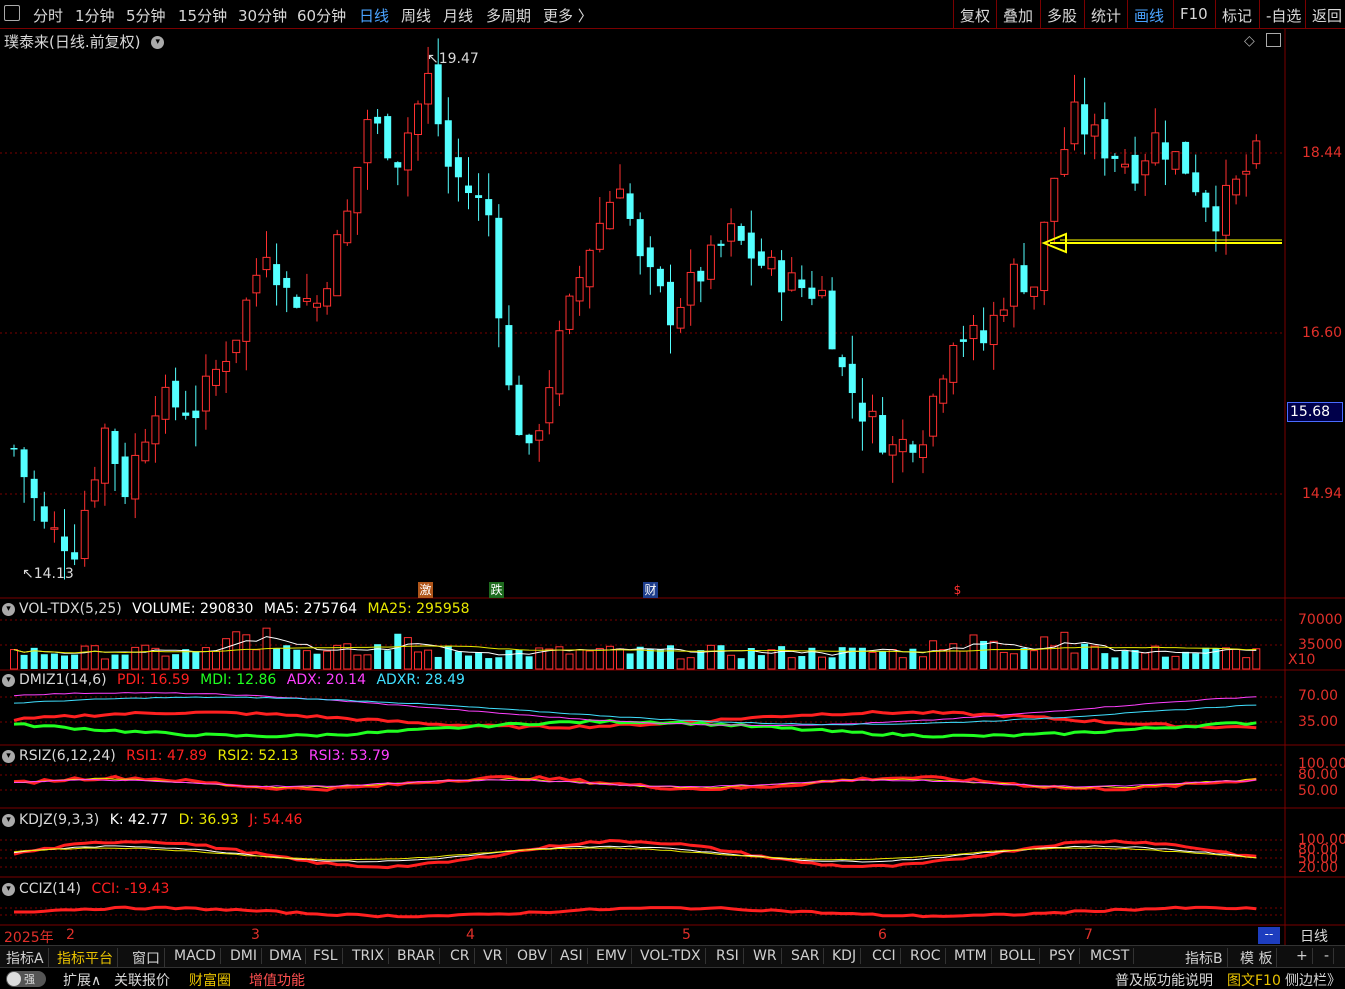 This screenshot has height=989, width=1345. Describe the element at coordinates (673, 956) in the screenshot. I see `indicator-tab: VOL-TDX` at that location.